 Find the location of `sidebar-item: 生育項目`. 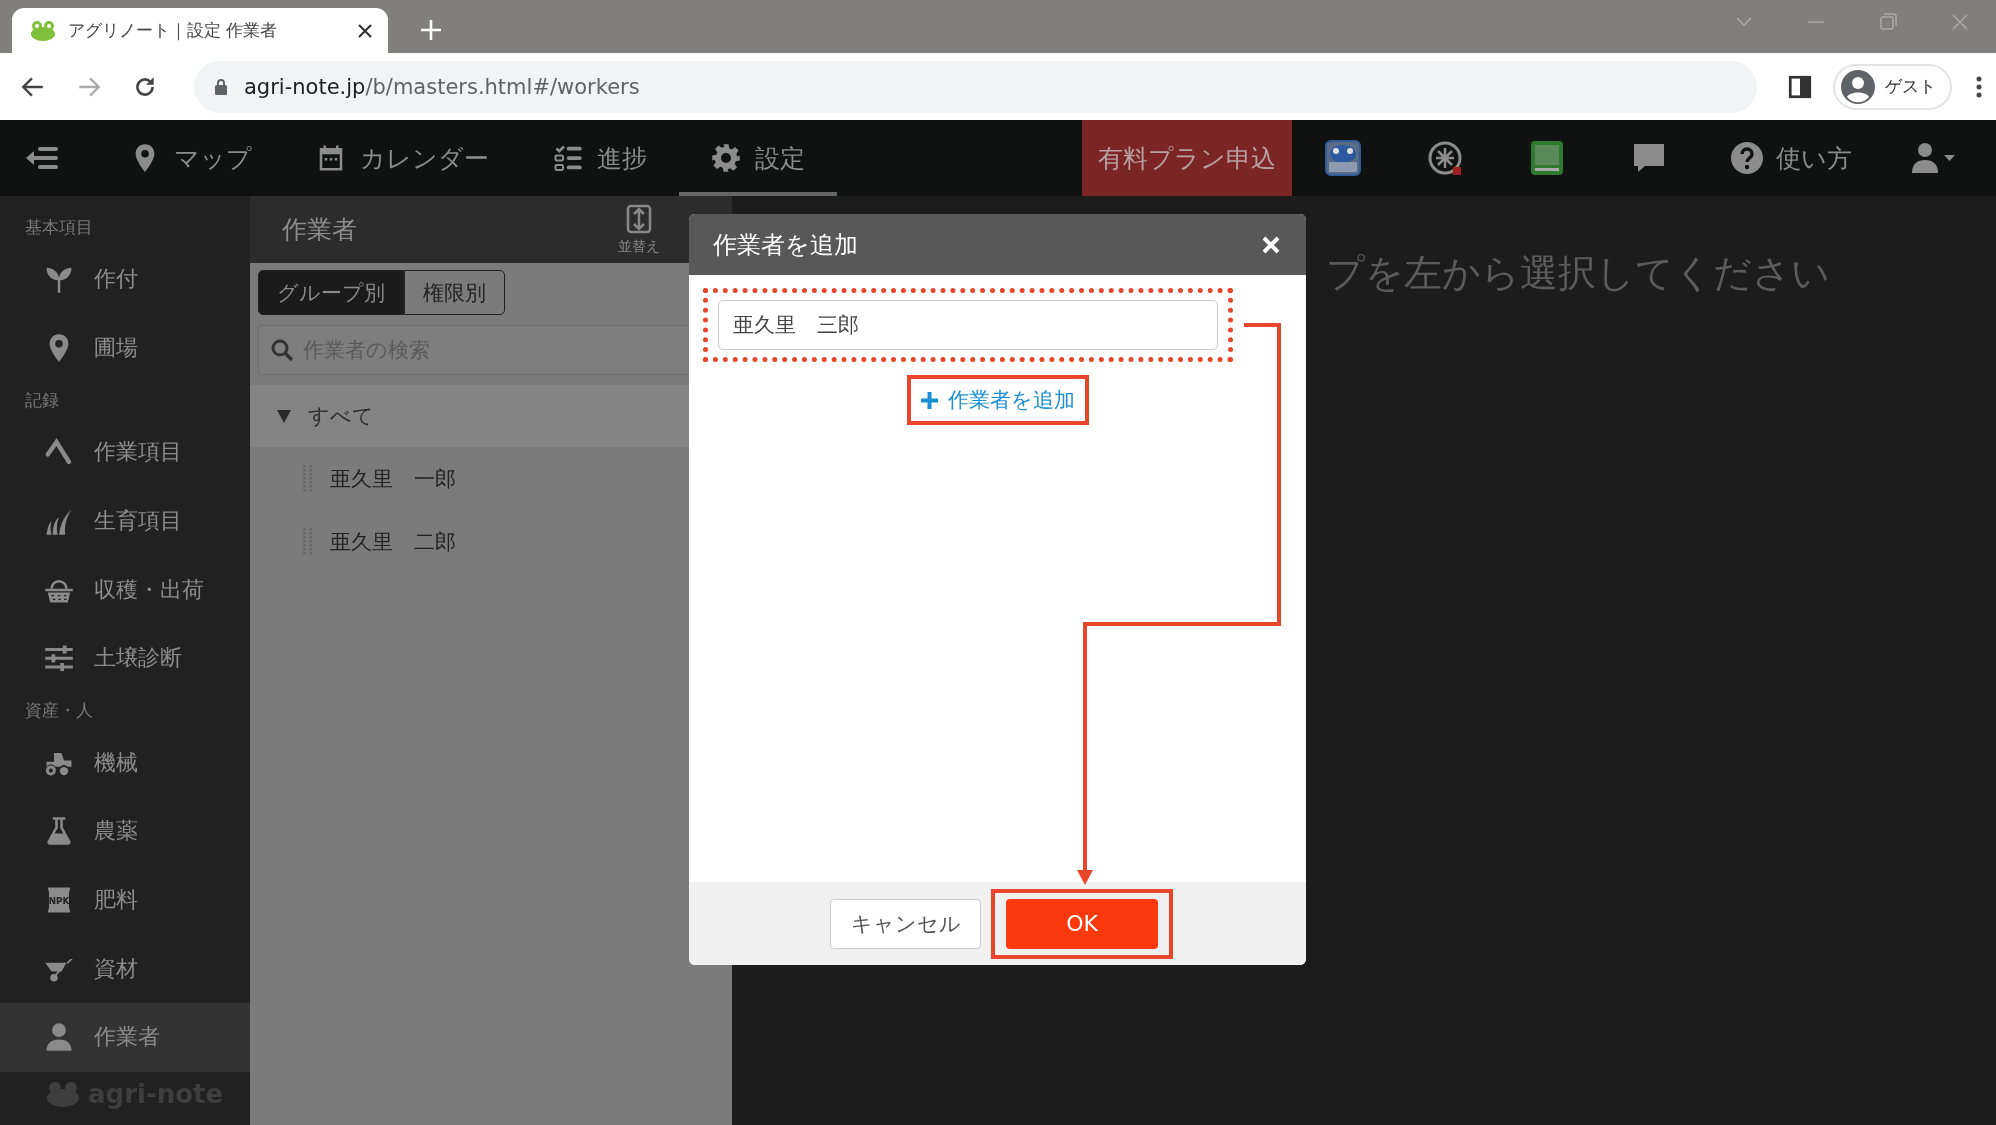

sidebar-item: 生育項目 is located at coordinates (125, 521).